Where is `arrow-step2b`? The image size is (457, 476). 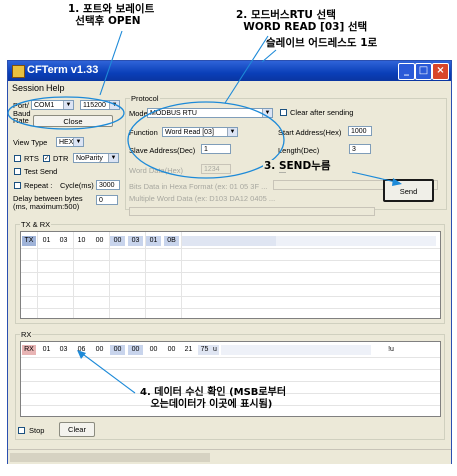 arrow-step2b is located at coordinates (269, 56).